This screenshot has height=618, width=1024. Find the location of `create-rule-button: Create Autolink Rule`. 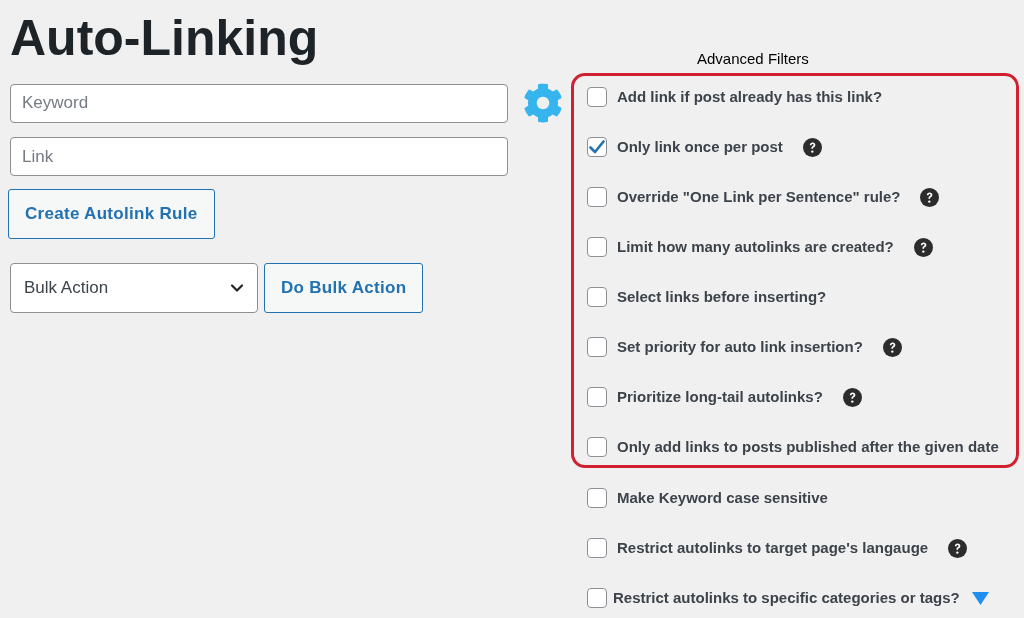

create-rule-button: Create Autolink Rule is located at coordinates (111, 214).